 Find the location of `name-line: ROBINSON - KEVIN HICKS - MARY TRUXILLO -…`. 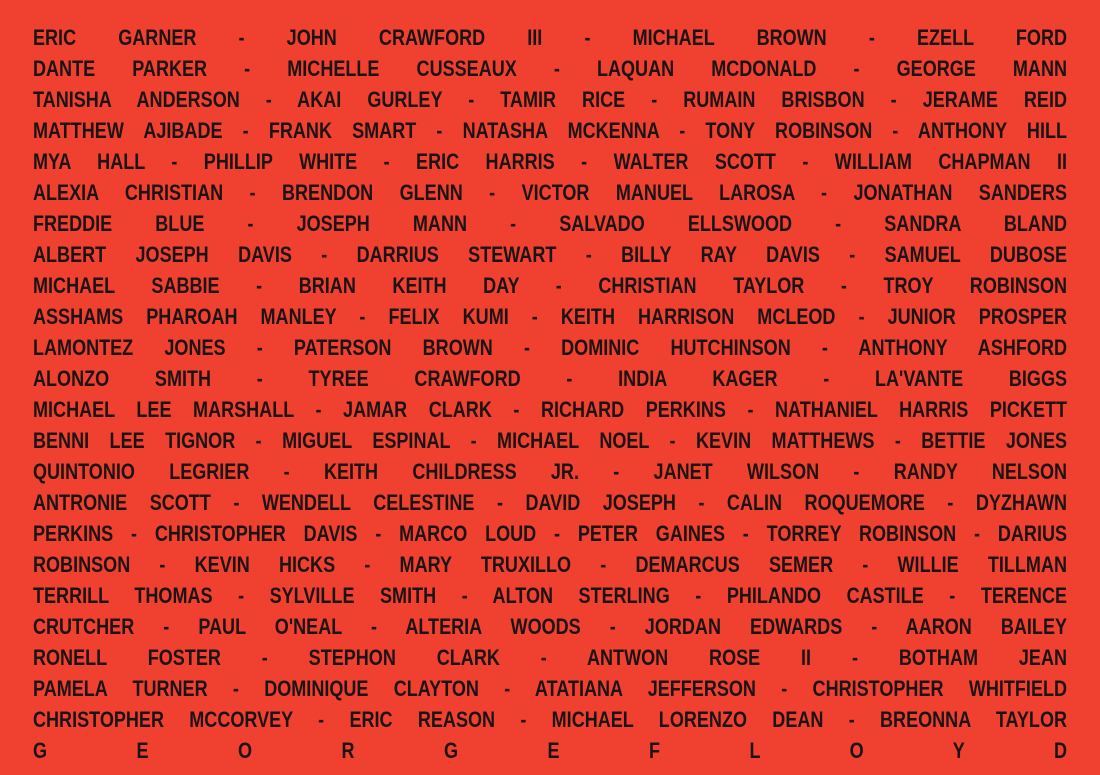

name-line: ROBINSON - KEVIN HICKS - MARY TRUXILLO -… is located at coordinates (550, 564).